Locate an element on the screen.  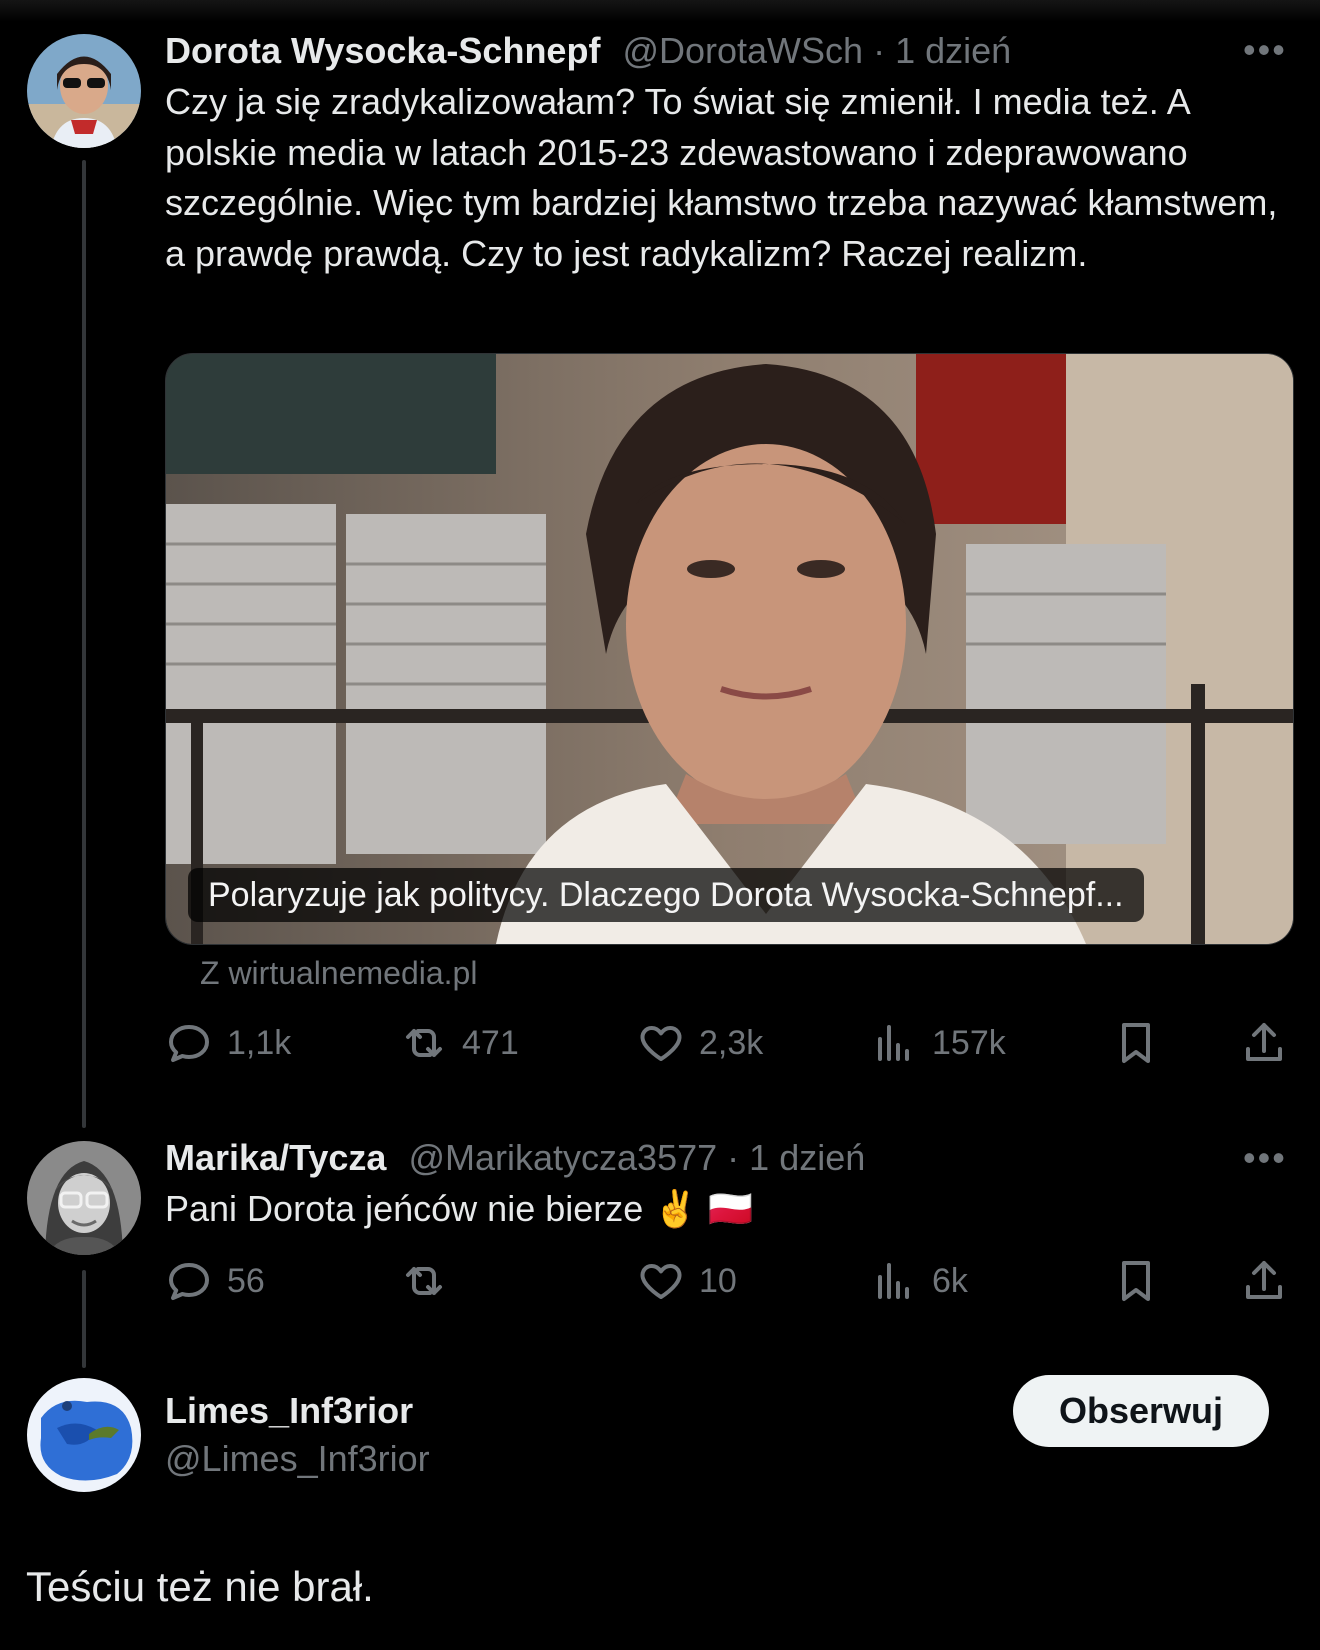
like-count: 2,3k is located at coordinates (731, 1042).